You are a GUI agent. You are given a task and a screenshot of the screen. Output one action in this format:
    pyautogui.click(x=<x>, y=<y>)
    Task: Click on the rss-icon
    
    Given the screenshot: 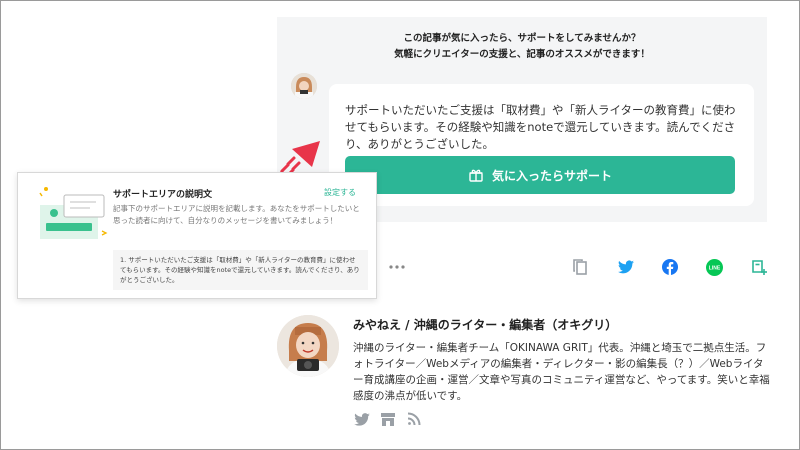 What is the action you would take?
    pyautogui.click(x=414, y=419)
    